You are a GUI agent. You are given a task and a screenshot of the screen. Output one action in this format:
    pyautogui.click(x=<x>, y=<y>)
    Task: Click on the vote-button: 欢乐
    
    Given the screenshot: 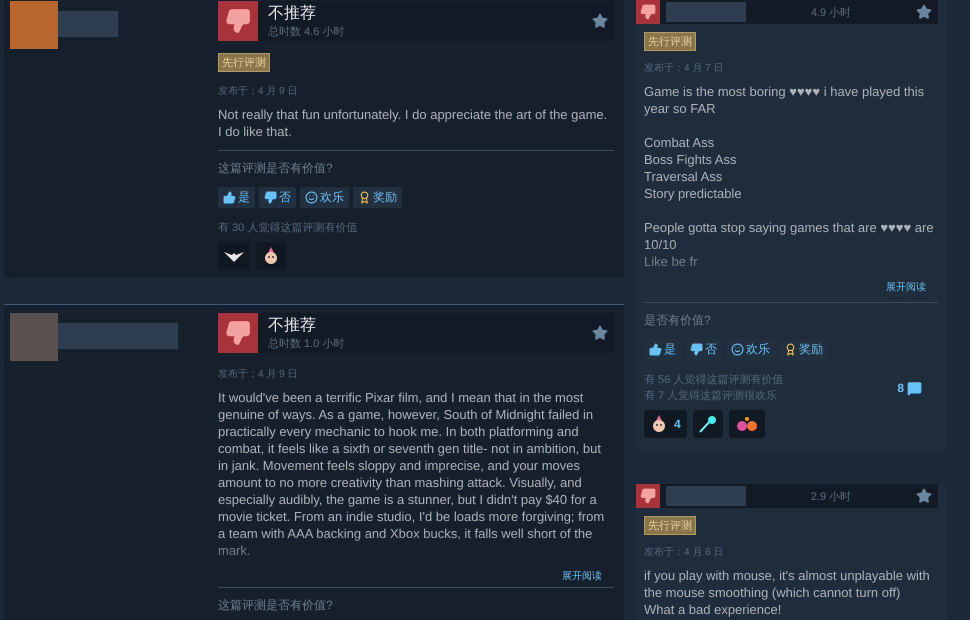 What is the action you would take?
    pyautogui.click(x=324, y=197)
    